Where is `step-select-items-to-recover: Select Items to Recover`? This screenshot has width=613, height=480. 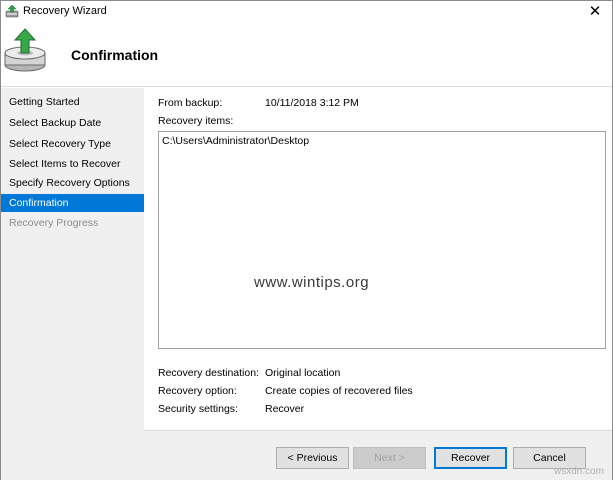
step-select-items-to-recover: Select Items to Recover is located at coordinates (72, 164).